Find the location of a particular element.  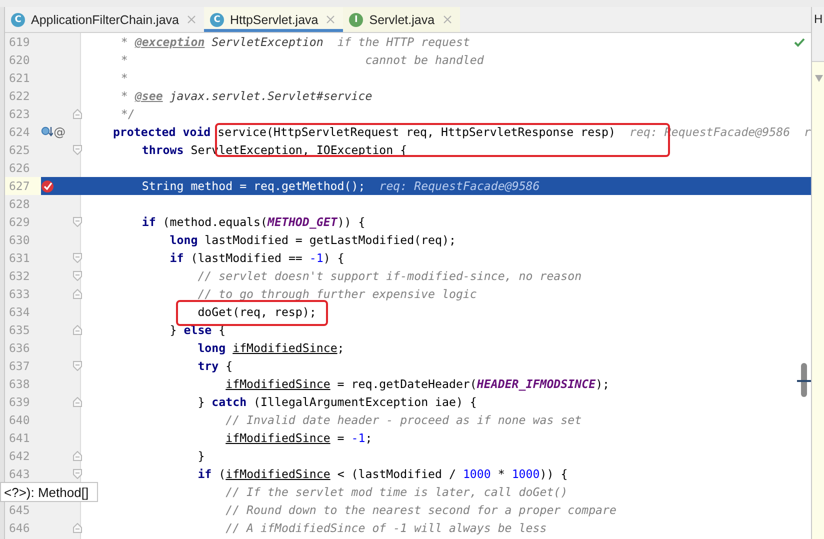

line-number: 625 is located at coordinates (19, 150).